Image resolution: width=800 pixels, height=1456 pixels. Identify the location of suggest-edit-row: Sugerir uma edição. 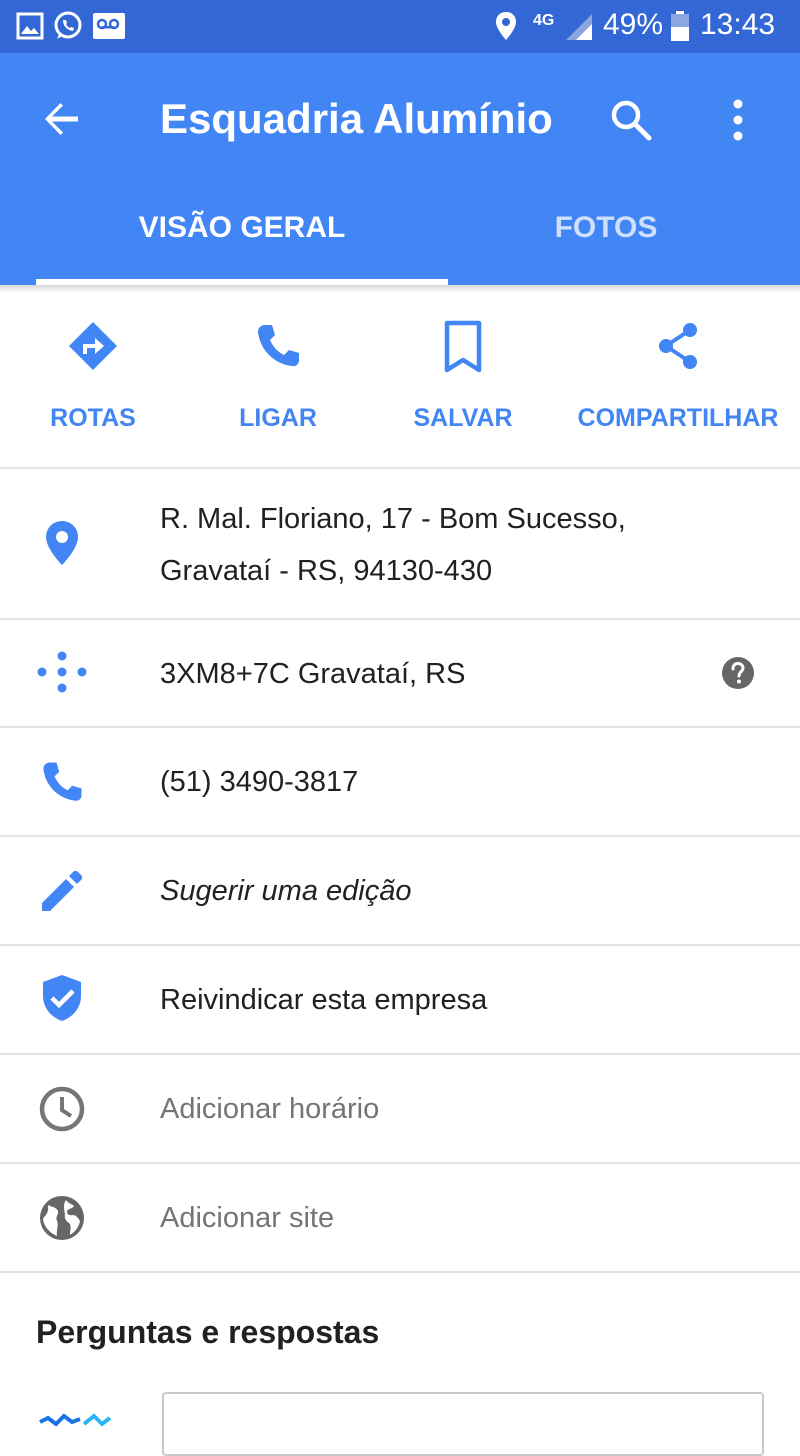
(400, 890).